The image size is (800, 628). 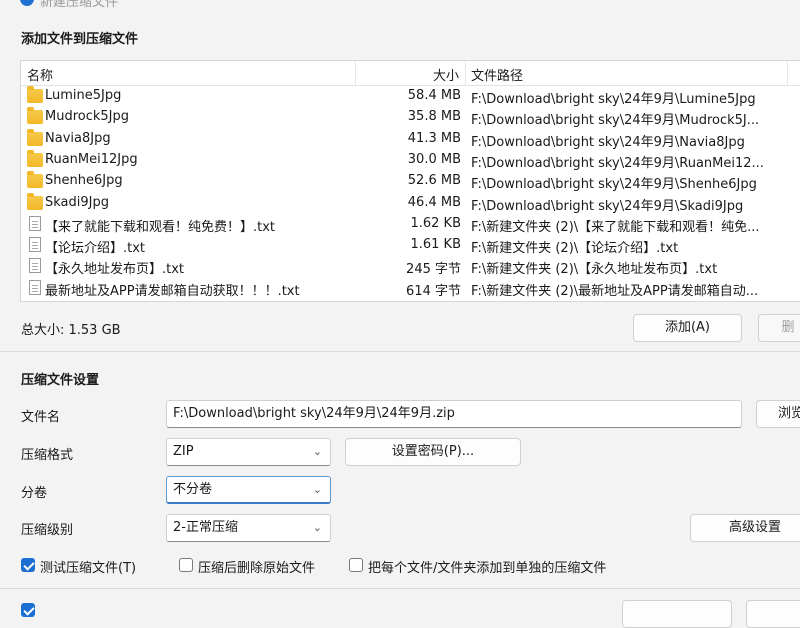 I want to click on settings-section-title: 压缩文件设置, so click(x=60, y=380).